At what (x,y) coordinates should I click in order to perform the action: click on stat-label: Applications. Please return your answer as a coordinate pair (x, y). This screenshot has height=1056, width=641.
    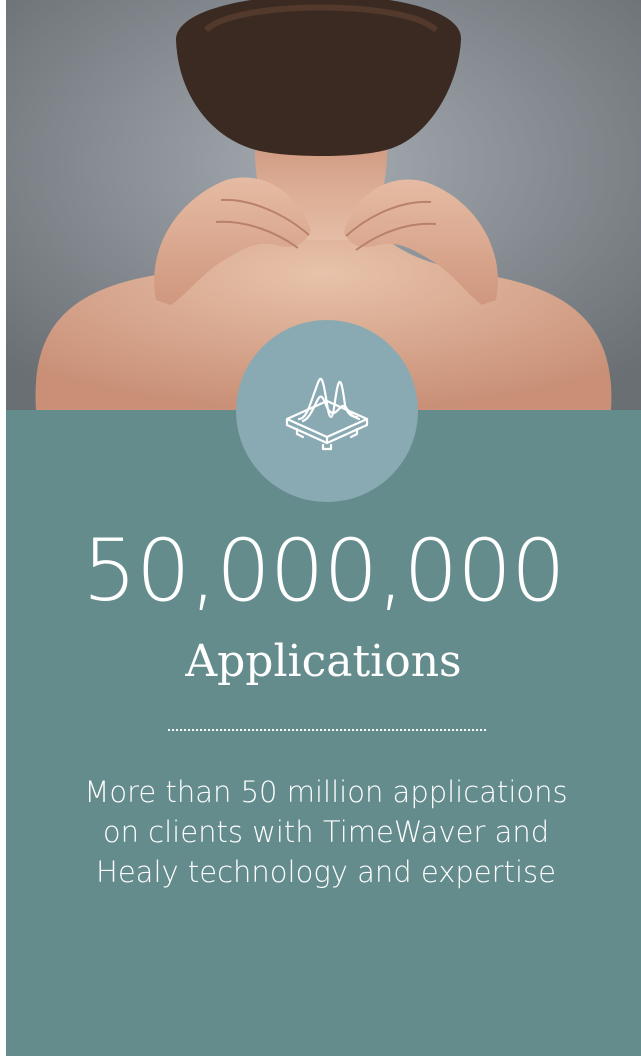
    Looking at the image, I should click on (323, 661).